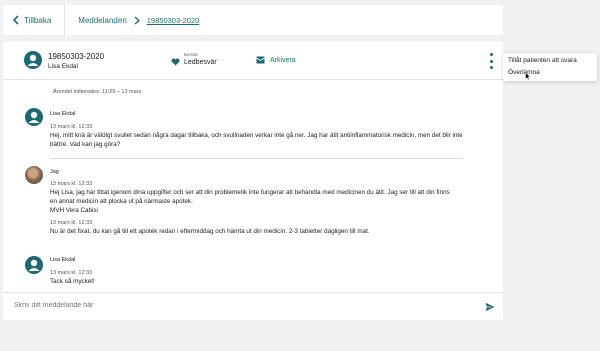 The height and width of the screenshot is (351, 600). Describe the element at coordinates (76, 56) in the screenshot. I see `patient-id: 19850303-2020` at that location.